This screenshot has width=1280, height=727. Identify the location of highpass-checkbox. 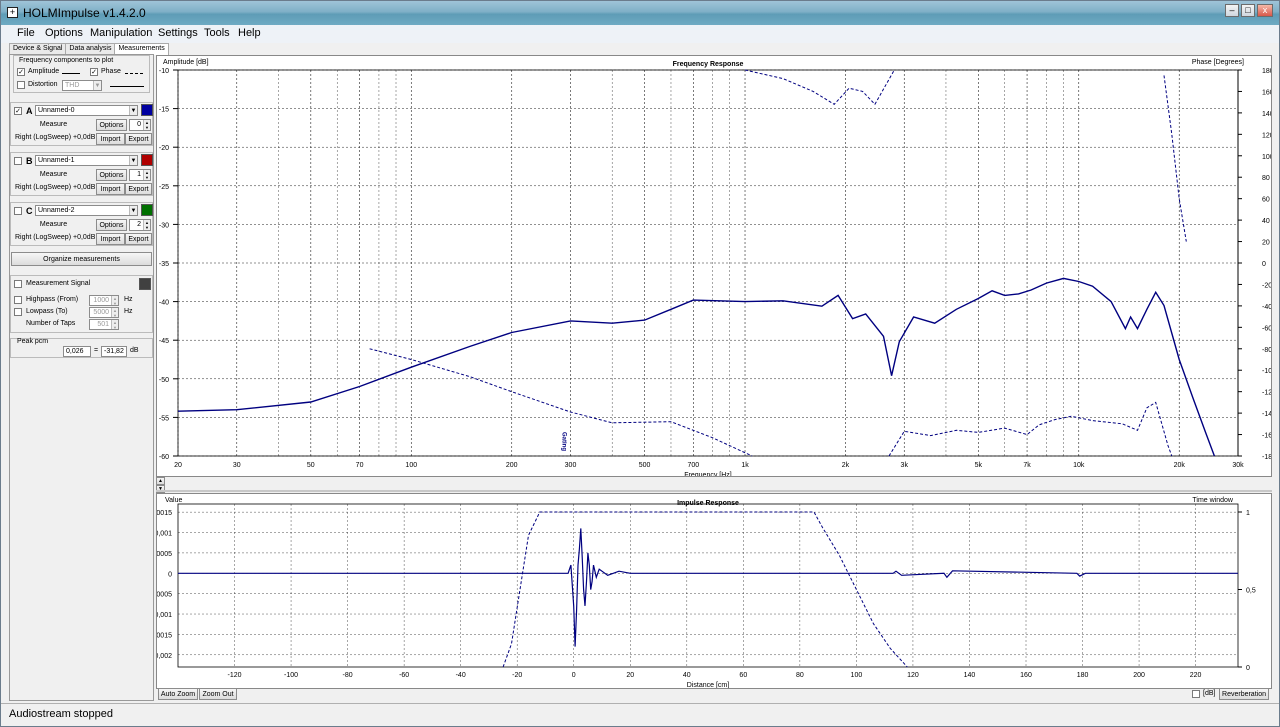
(18, 300).